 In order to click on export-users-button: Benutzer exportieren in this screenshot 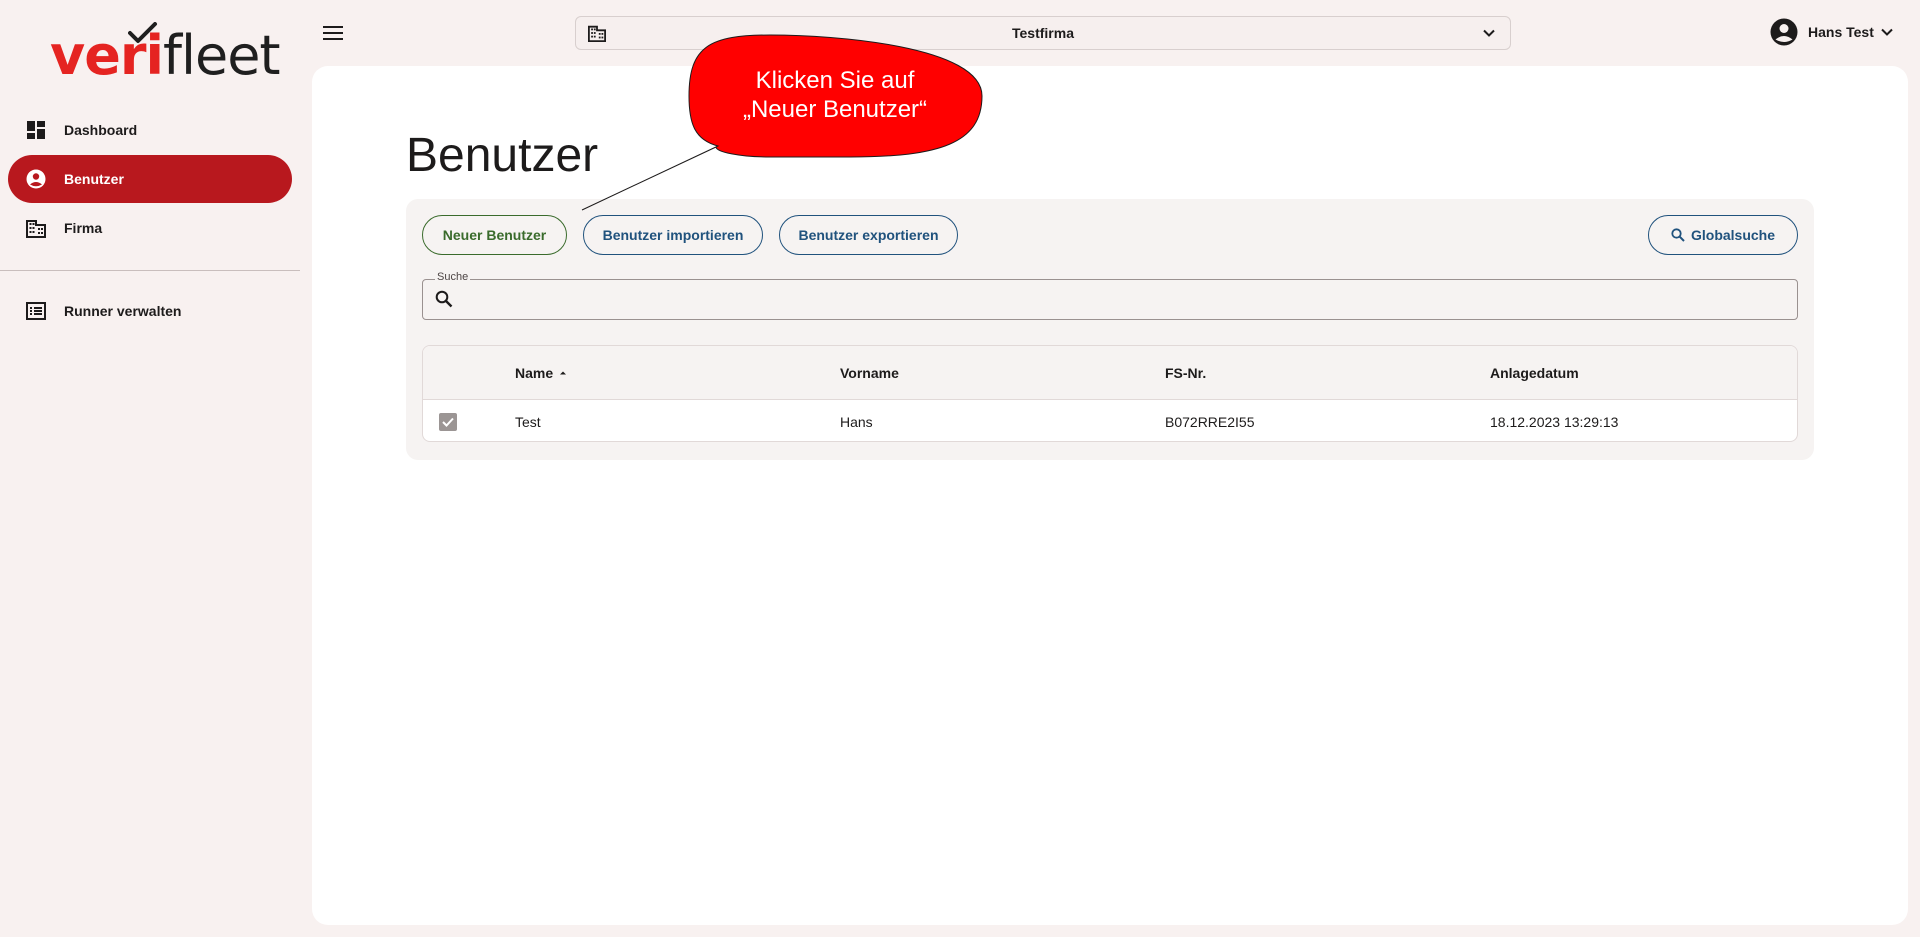, I will do `click(868, 235)`.